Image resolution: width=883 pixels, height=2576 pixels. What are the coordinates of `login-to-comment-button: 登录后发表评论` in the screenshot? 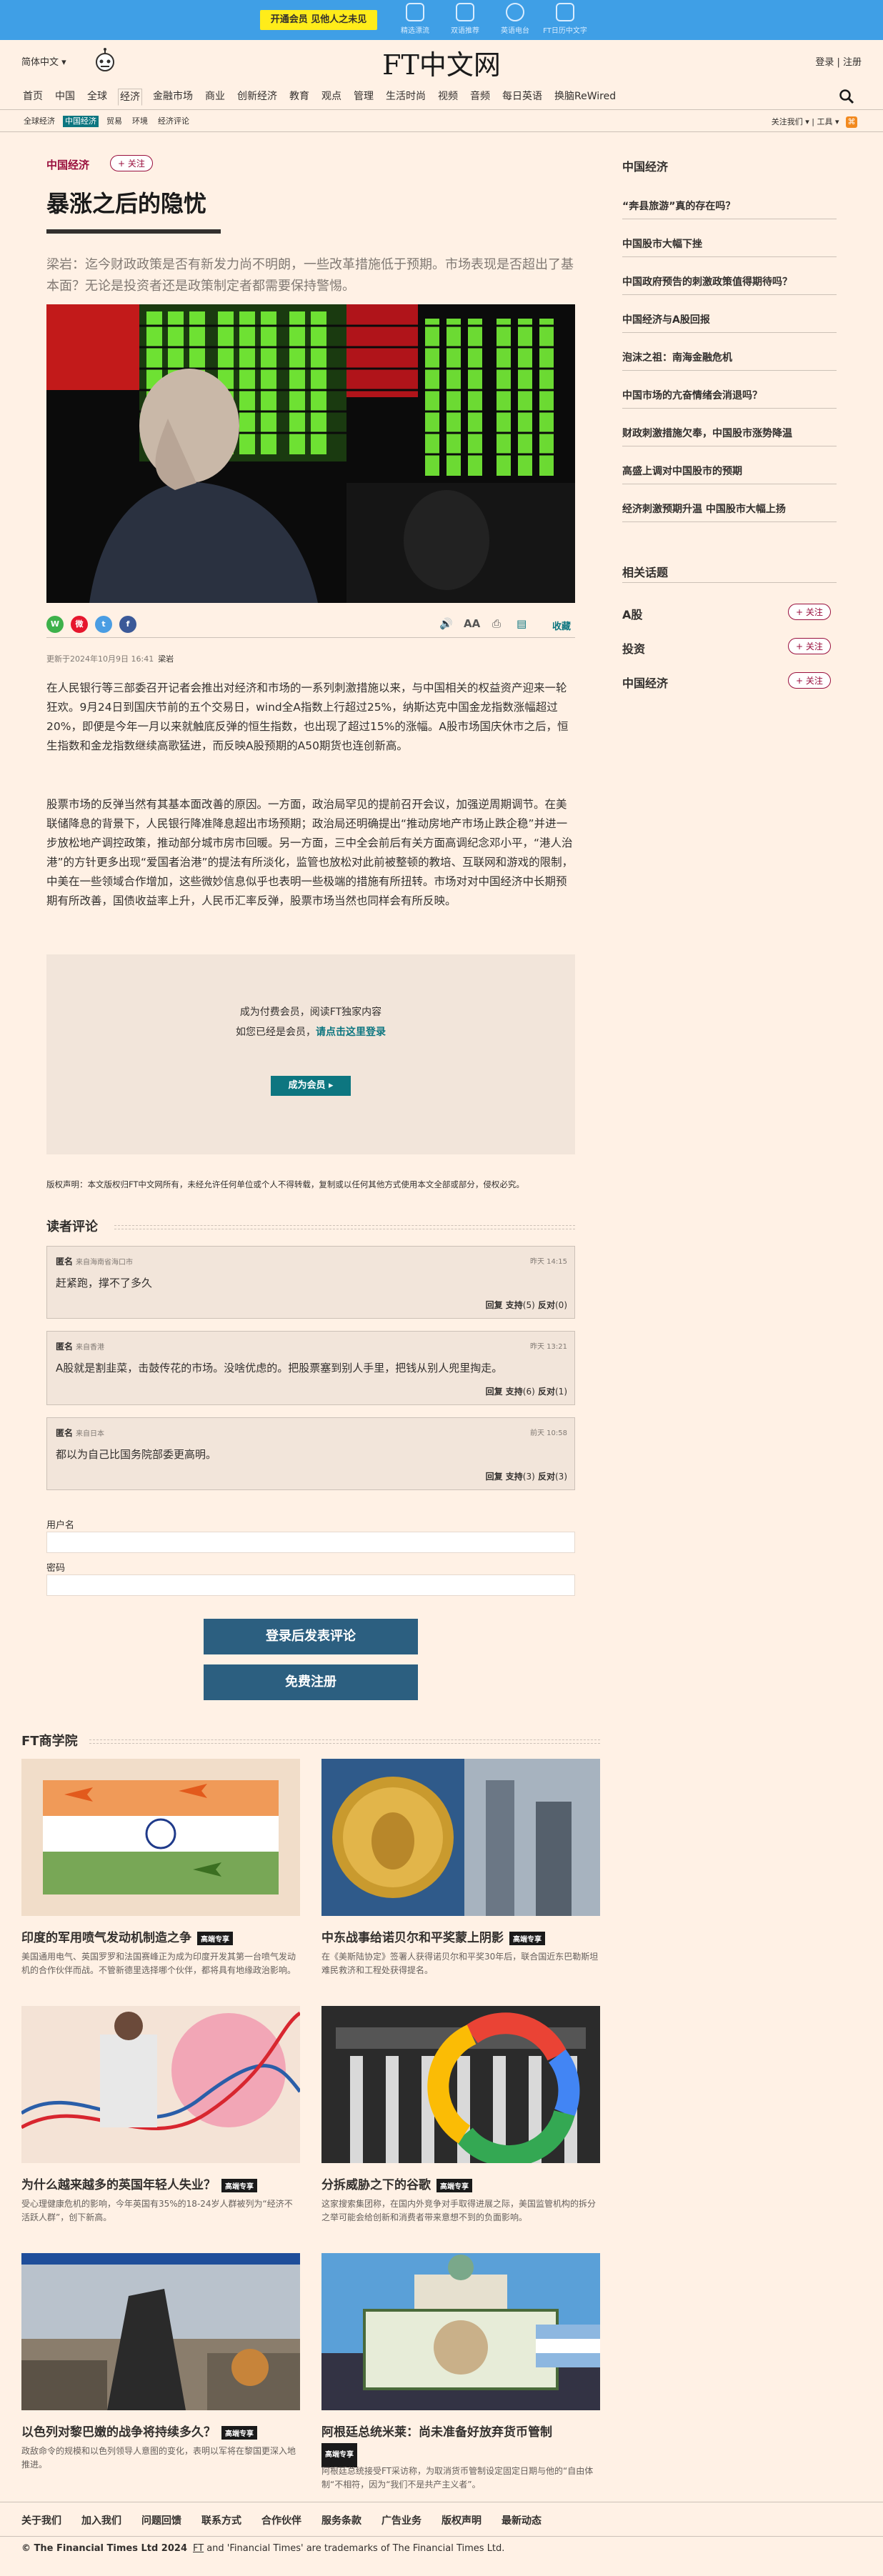 It's located at (311, 1637).